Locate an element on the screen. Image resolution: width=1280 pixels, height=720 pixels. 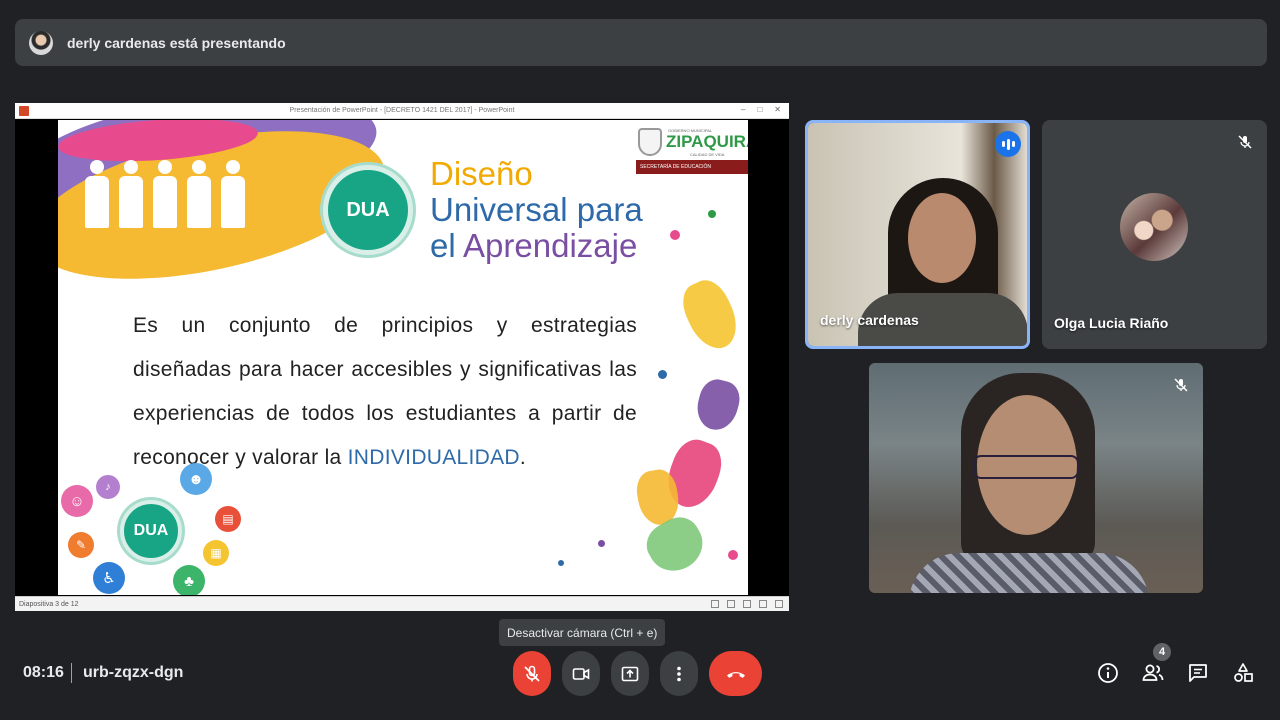
microphone-toggle-button is located at coordinates (532, 673).